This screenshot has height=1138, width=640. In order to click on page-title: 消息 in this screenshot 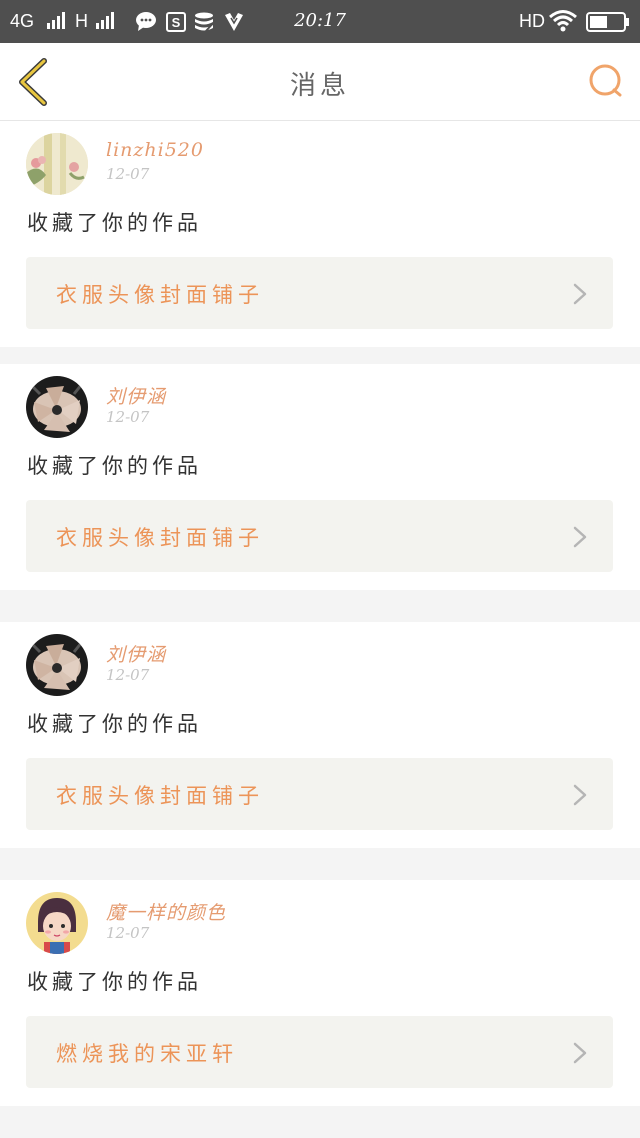, I will do `click(319, 86)`.